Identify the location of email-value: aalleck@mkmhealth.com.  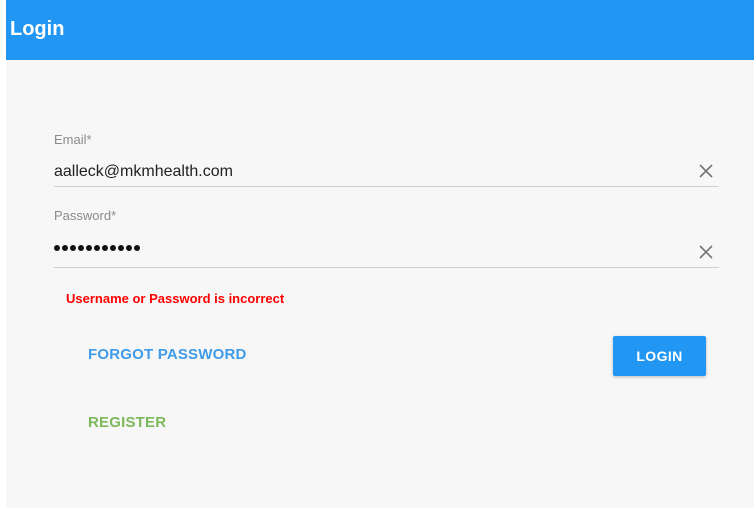
(143, 172).